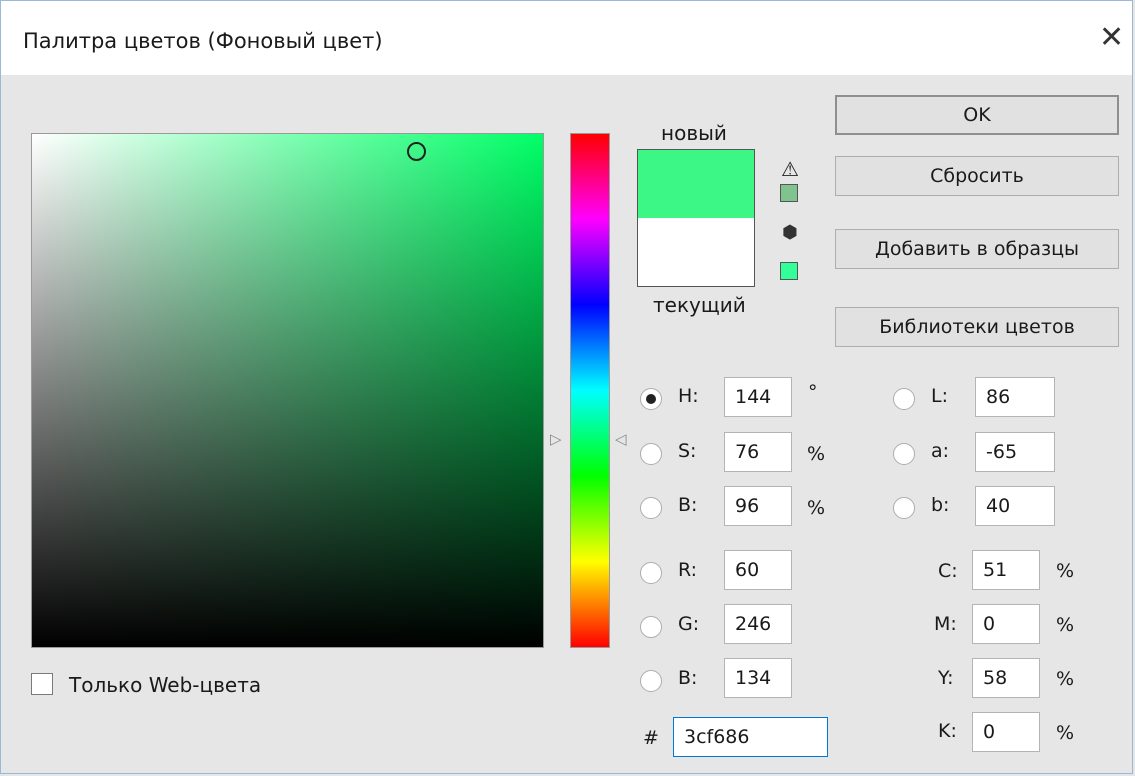  I want to click on unit-c-percent: %, so click(1065, 571).